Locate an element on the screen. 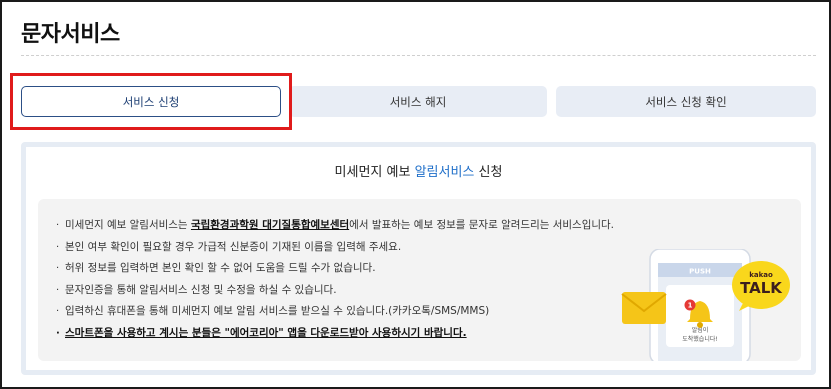 The height and width of the screenshot is (389, 831). list-item-text: 문자인증을 통해 알림서비스 신청 및 수정을 하실 수 있습니다. is located at coordinates (201, 289).